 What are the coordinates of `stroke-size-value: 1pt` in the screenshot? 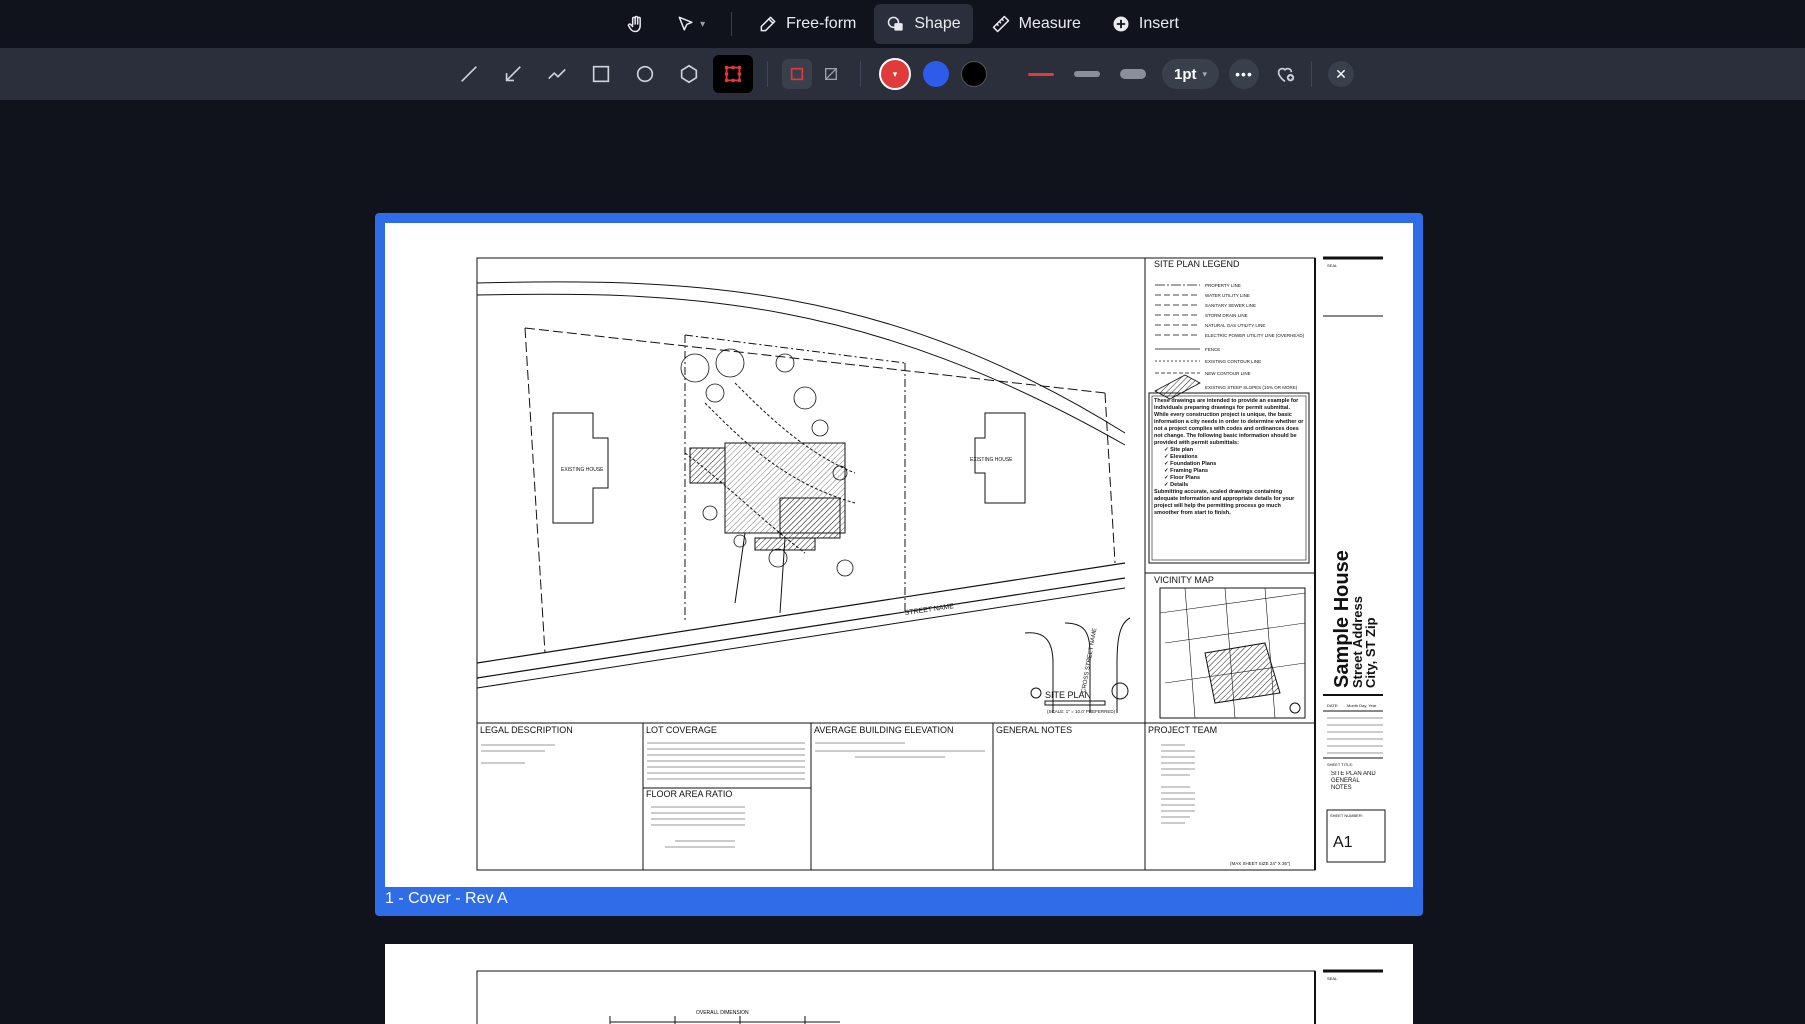 It's located at (1185, 74).